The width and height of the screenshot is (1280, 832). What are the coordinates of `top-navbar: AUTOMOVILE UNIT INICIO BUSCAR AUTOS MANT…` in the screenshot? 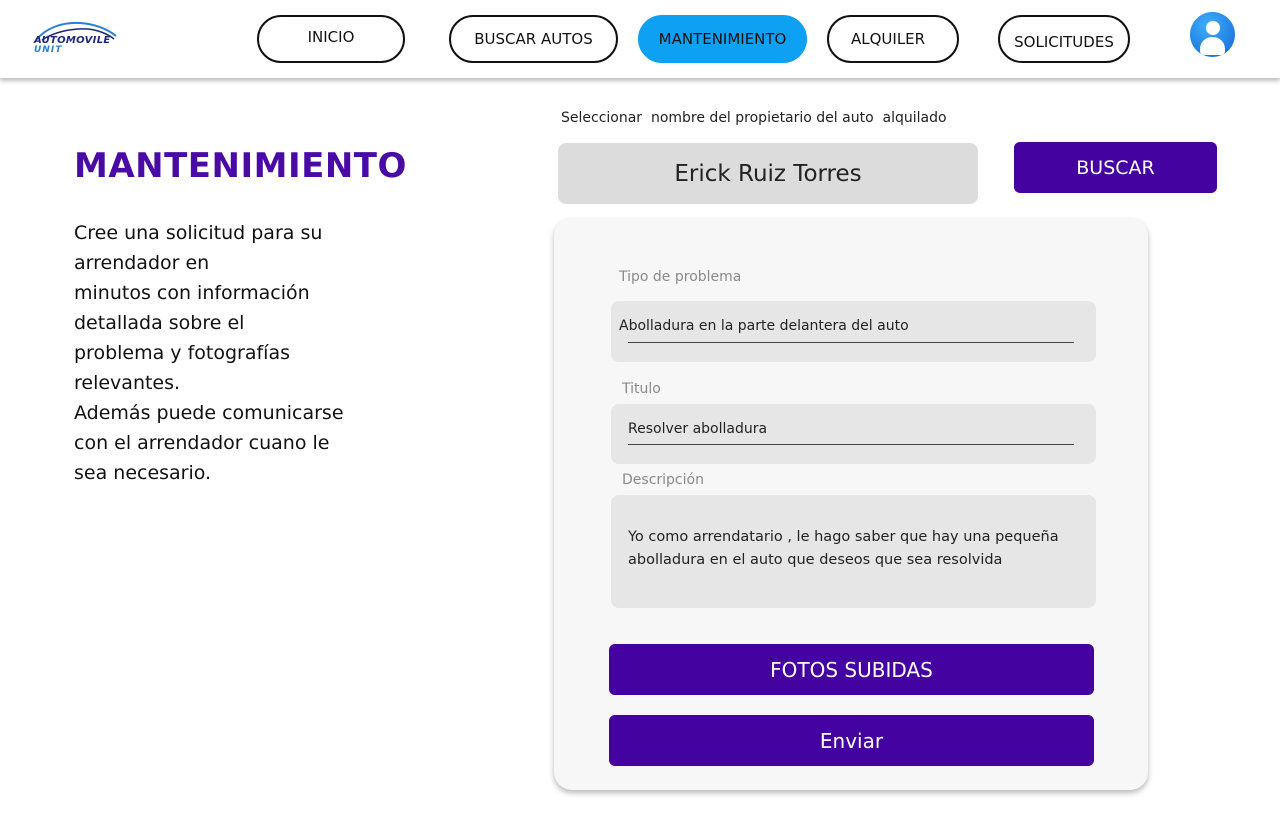 It's located at (640, 39).